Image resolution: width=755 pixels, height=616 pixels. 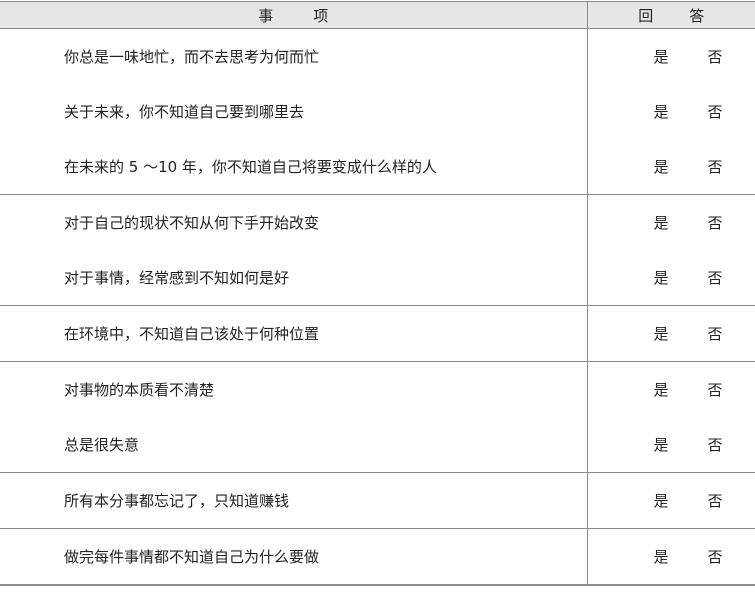 I want to click on table-row: 所有本分事都忘记了，只知道赚钱 是否, so click(x=377, y=500).